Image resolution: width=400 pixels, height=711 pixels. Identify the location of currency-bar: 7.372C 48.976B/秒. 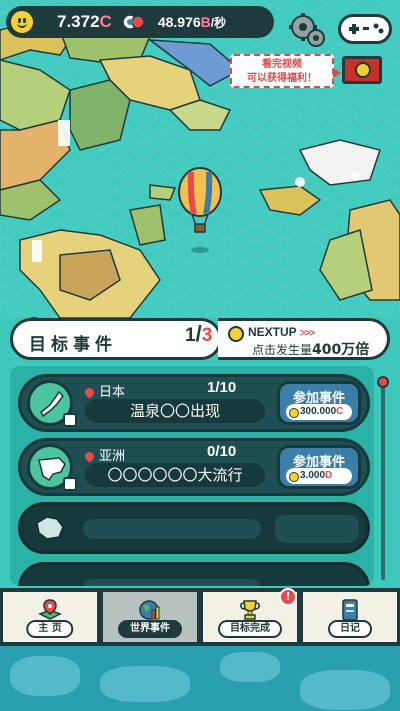
(140, 22).